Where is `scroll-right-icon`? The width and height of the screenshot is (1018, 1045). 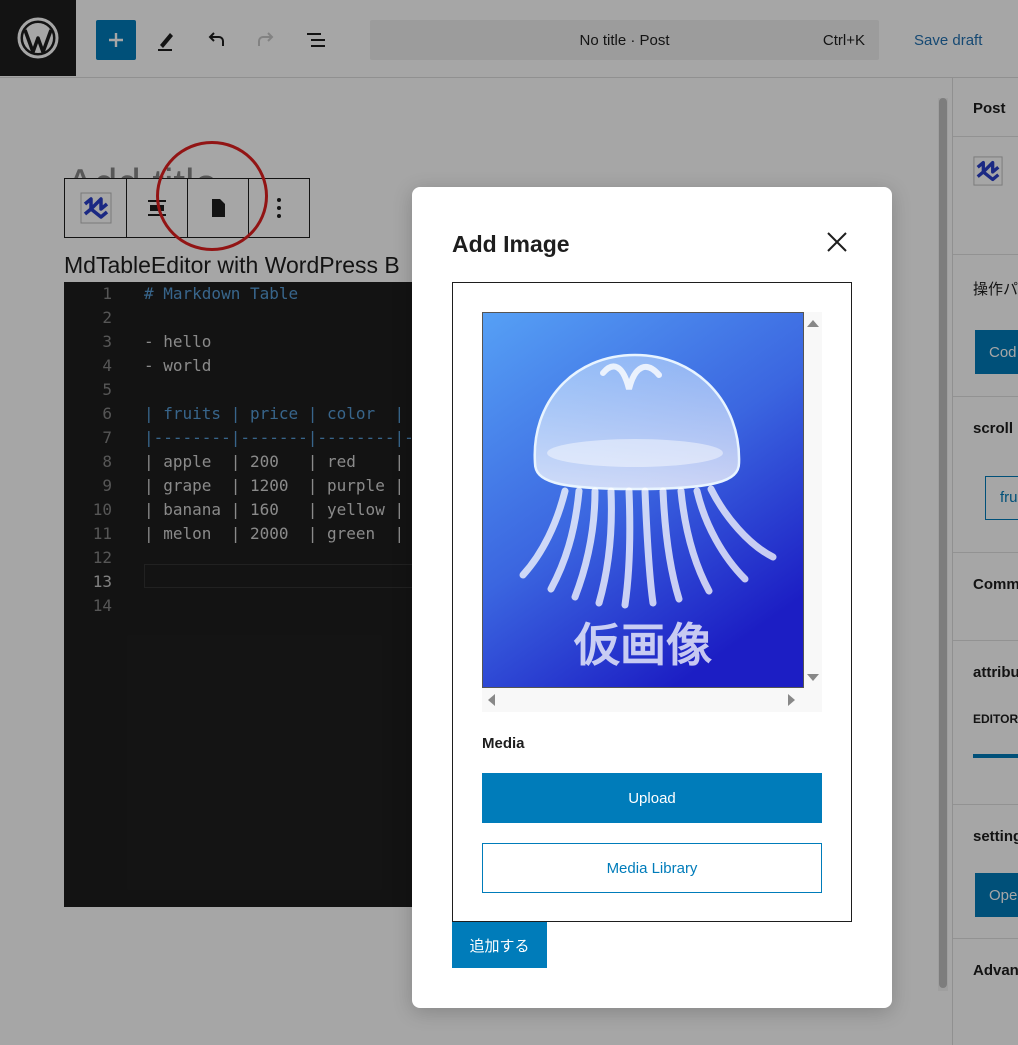 scroll-right-icon is located at coordinates (791, 700).